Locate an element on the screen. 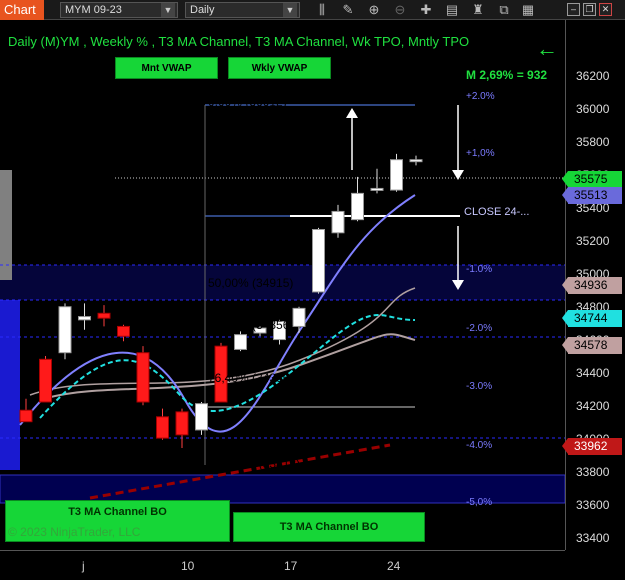 This screenshot has width=625, height=580. cyan-ma-tag: 34744 is located at coordinates (592, 318).